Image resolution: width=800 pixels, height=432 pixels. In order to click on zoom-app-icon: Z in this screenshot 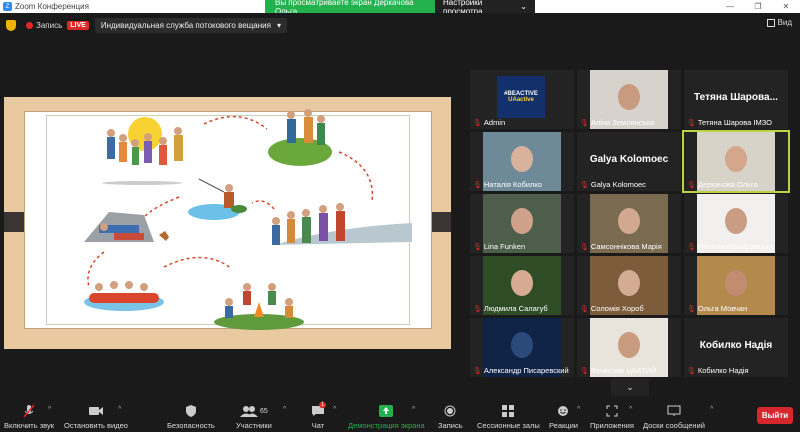, I will do `click(7, 6)`.